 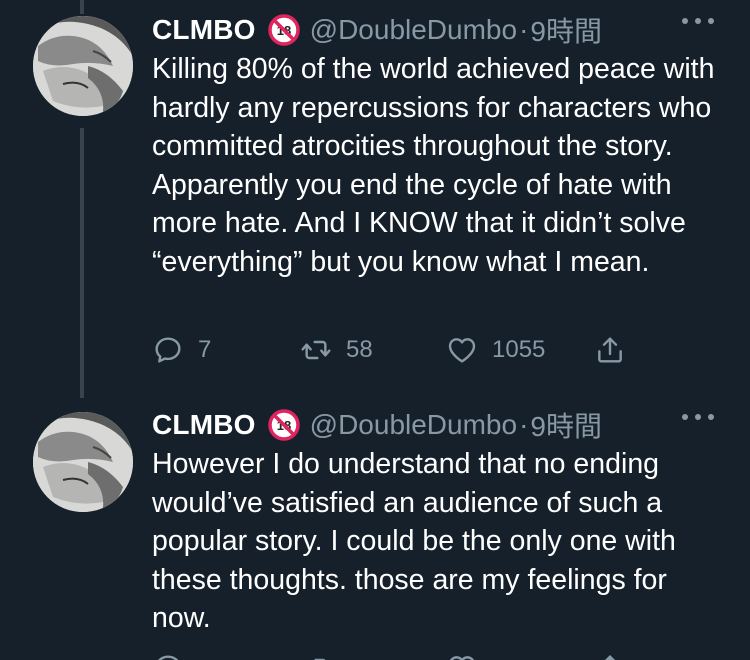 I want to click on like-button: 1055, so click(x=495, y=350).